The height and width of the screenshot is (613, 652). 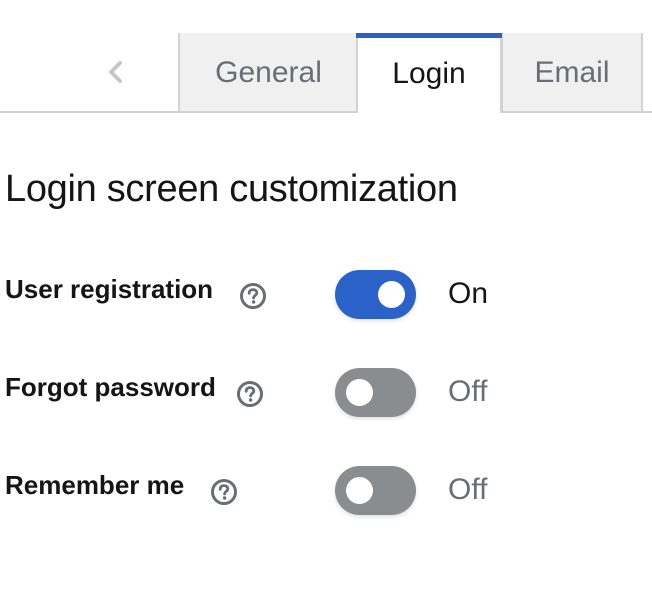 What do you see at coordinates (326, 393) in the screenshot?
I see `setting-row-forgot-password: Forgot password Off` at bounding box center [326, 393].